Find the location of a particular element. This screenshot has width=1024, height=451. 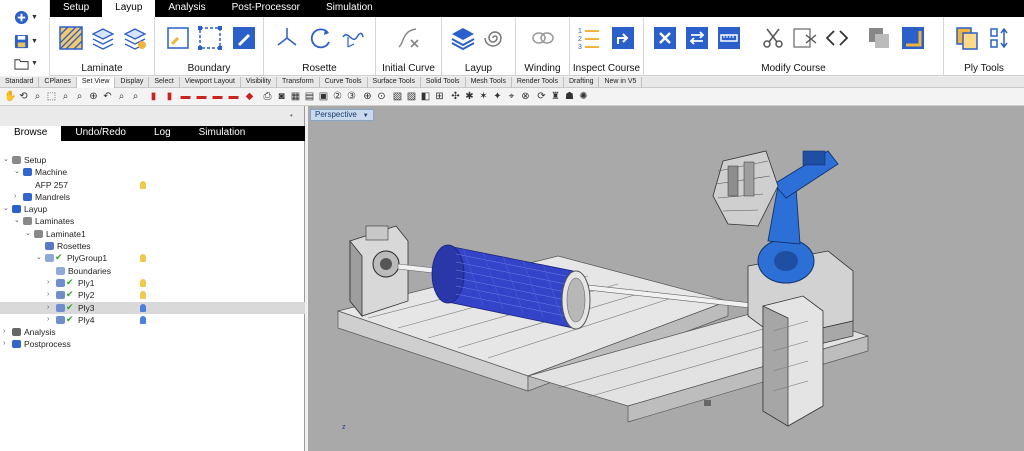

camera-icon: ◙ is located at coordinates (281, 96).